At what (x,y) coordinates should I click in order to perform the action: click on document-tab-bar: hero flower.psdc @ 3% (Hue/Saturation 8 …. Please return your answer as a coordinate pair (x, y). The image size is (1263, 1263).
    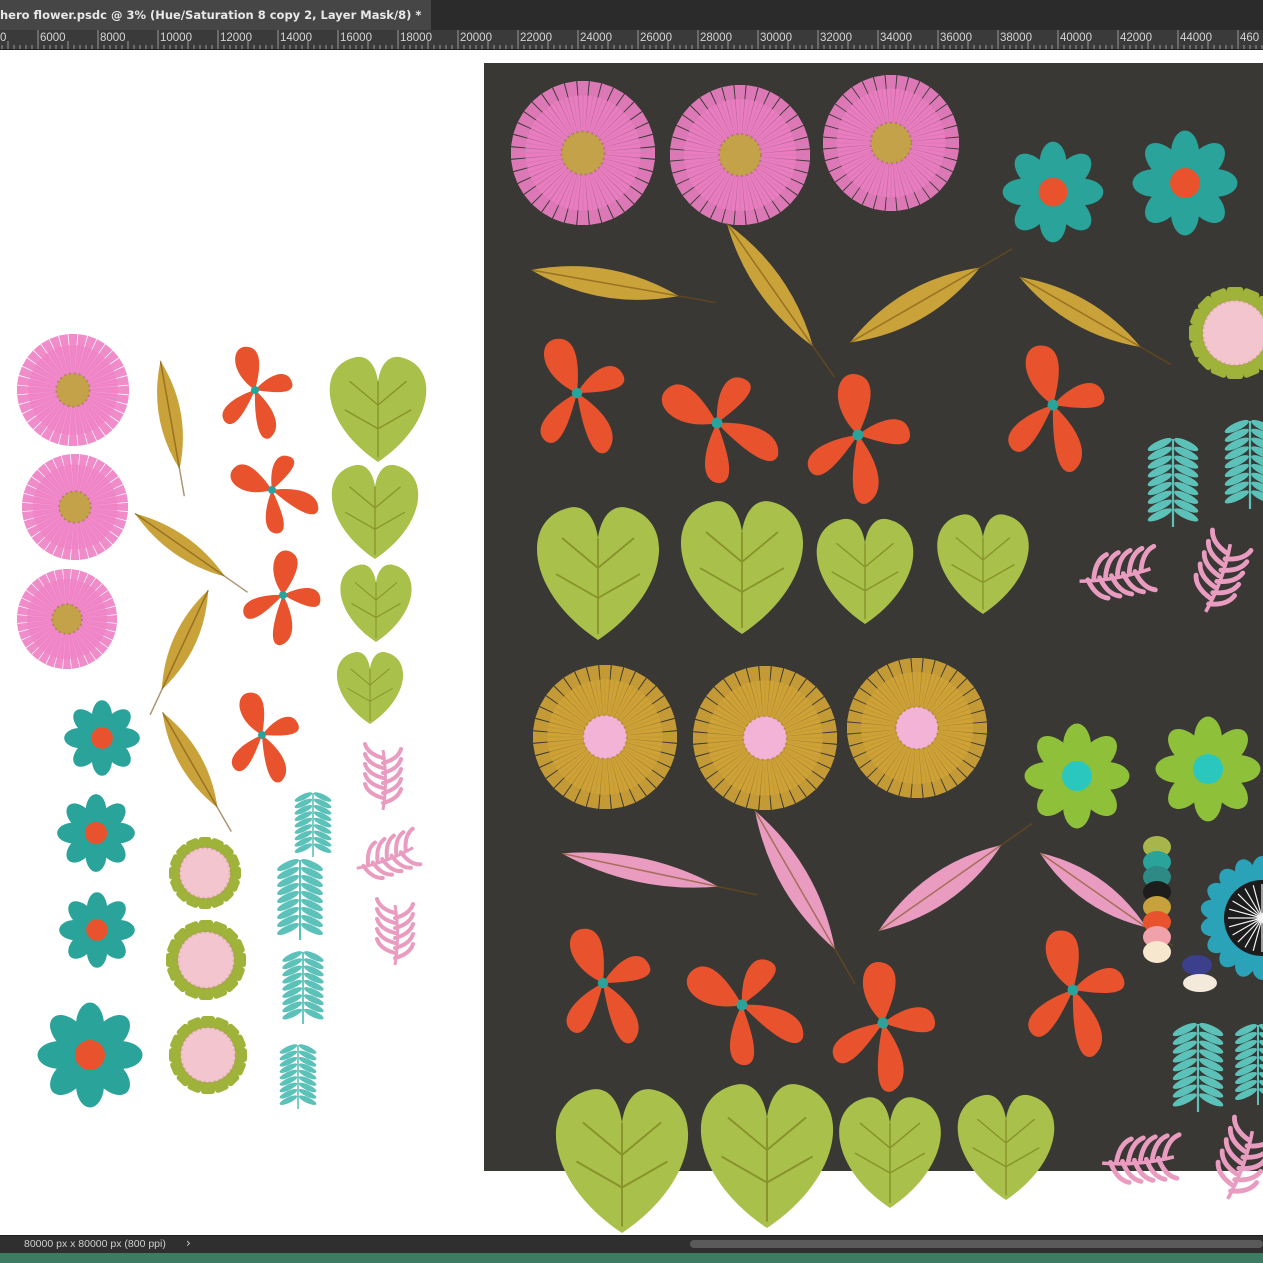
    Looking at the image, I should click on (631, 15).